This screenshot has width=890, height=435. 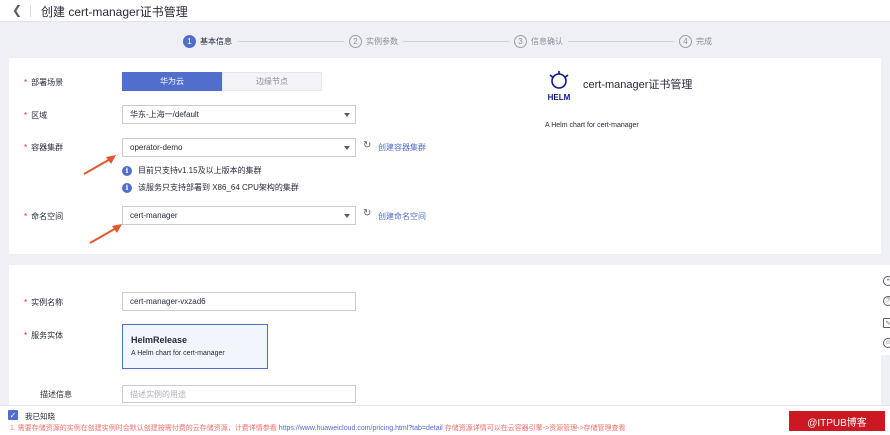 What do you see at coordinates (445, 11) in the screenshot?
I see `top-bar: ❮ 创建 cert-manager证书管理` at bounding box center [445, 11].